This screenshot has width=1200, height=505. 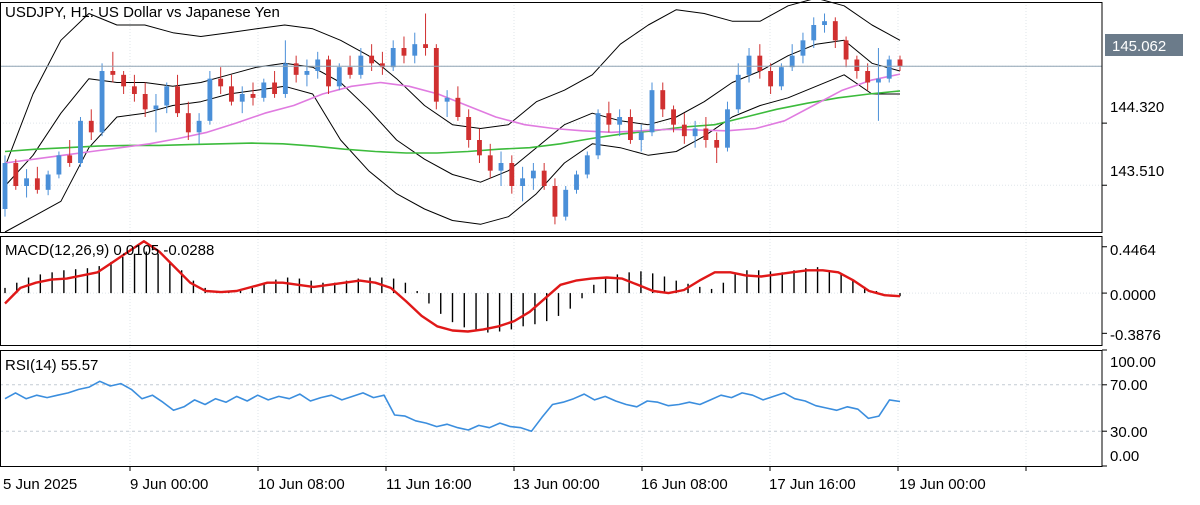 I want to click on macd-tick-label: 0.0000, so click(x=1133, y=295).